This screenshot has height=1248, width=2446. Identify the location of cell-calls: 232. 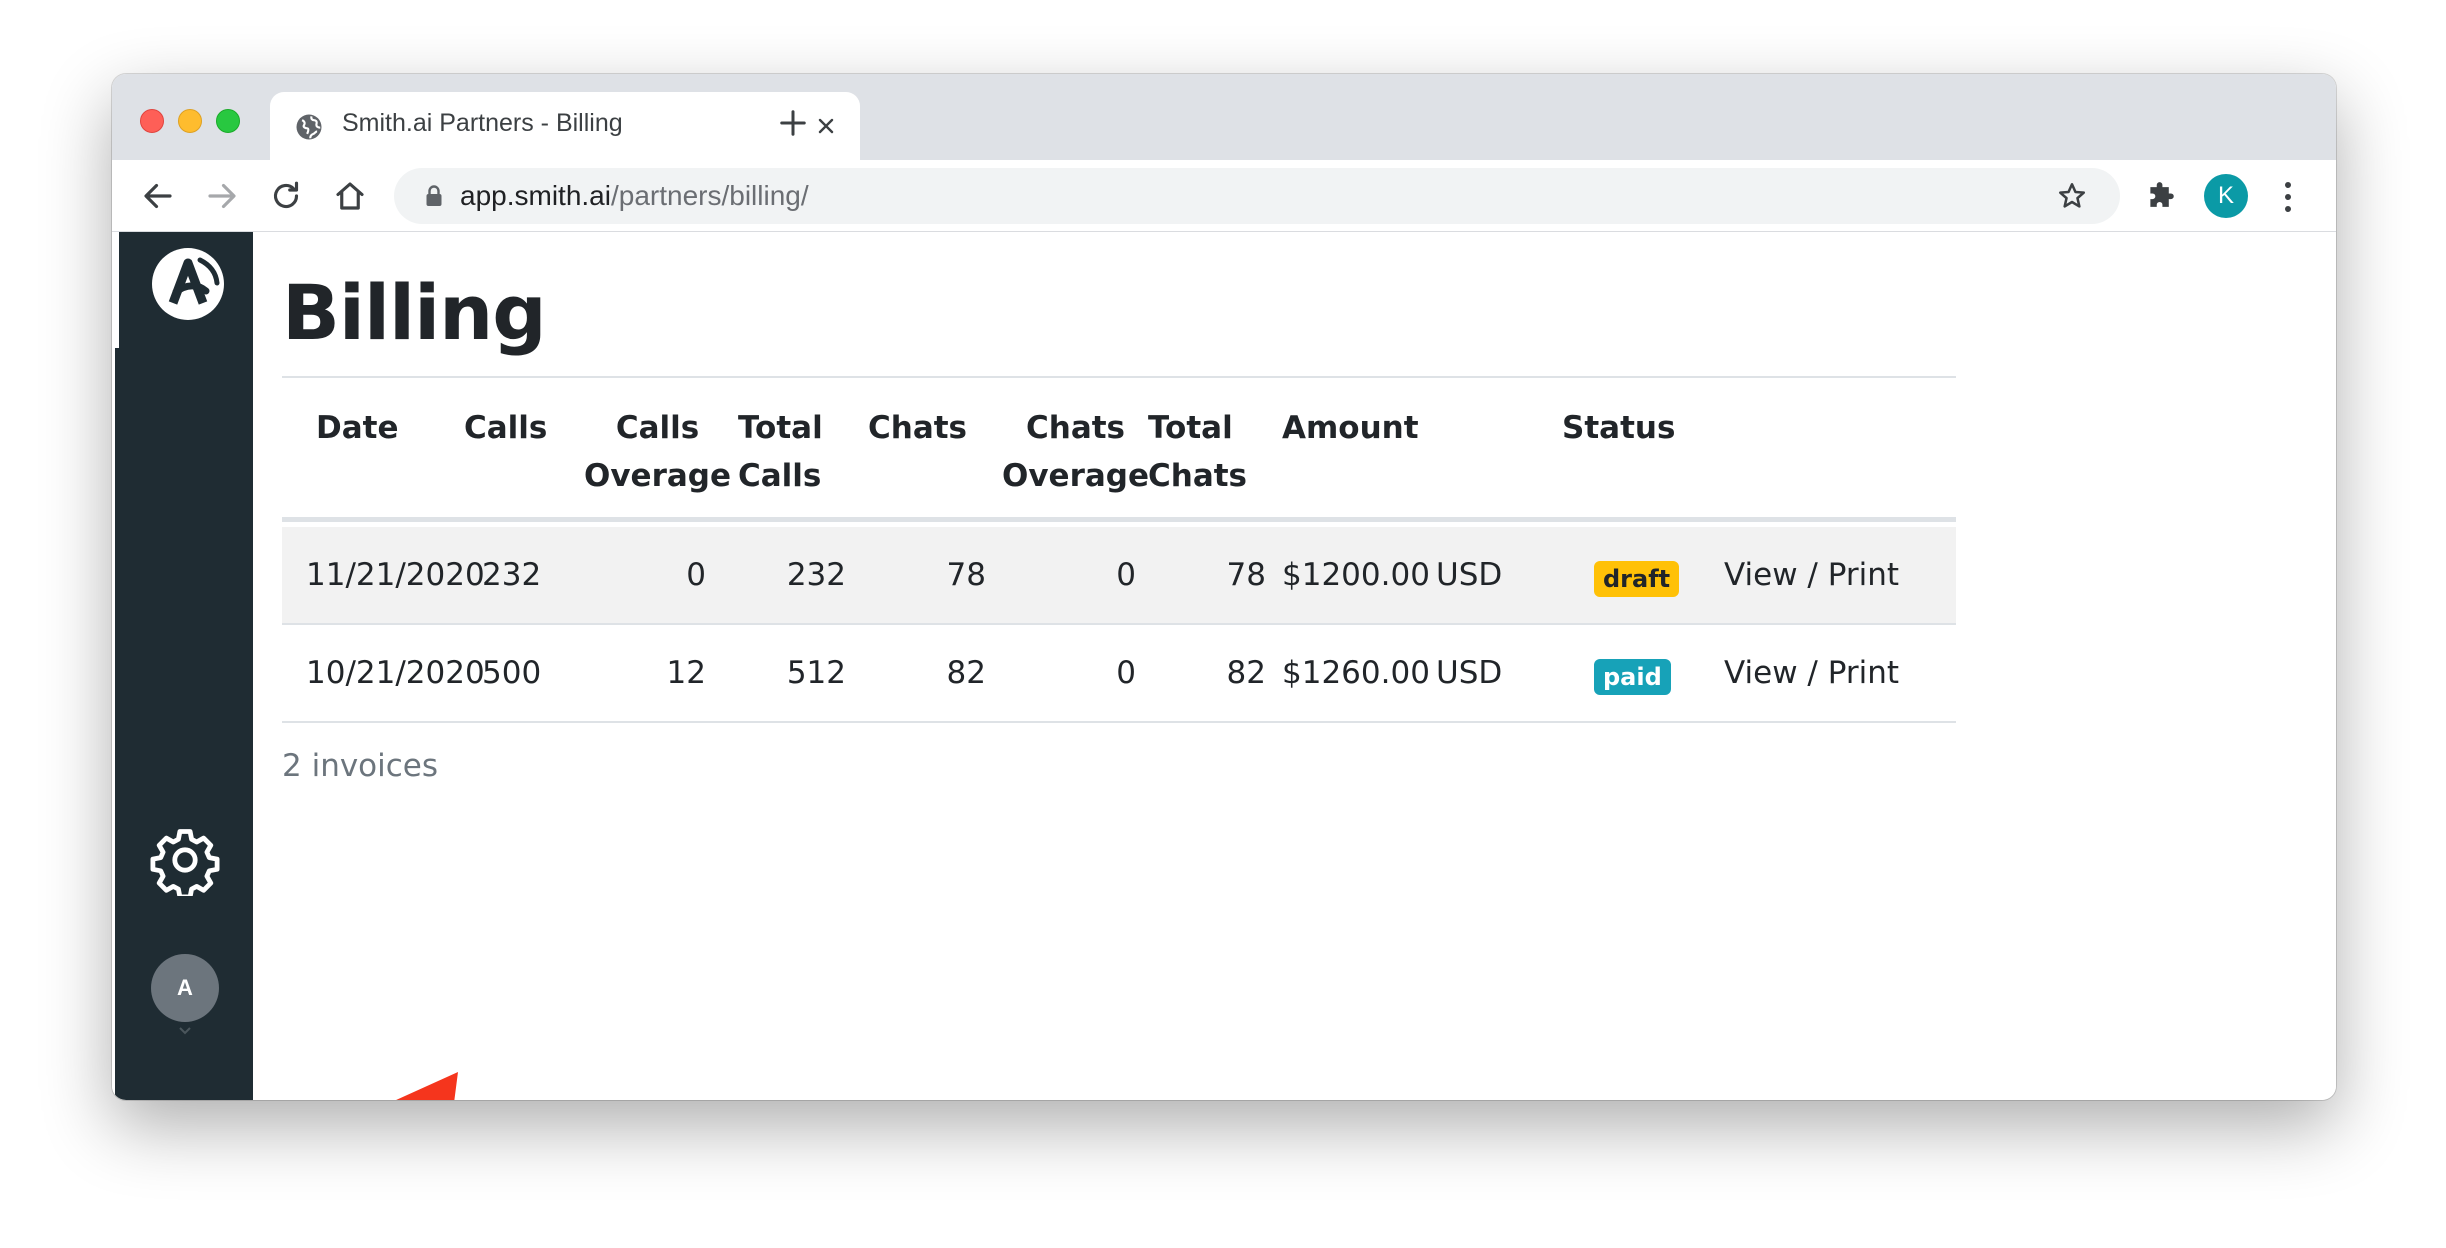
(512, 575).